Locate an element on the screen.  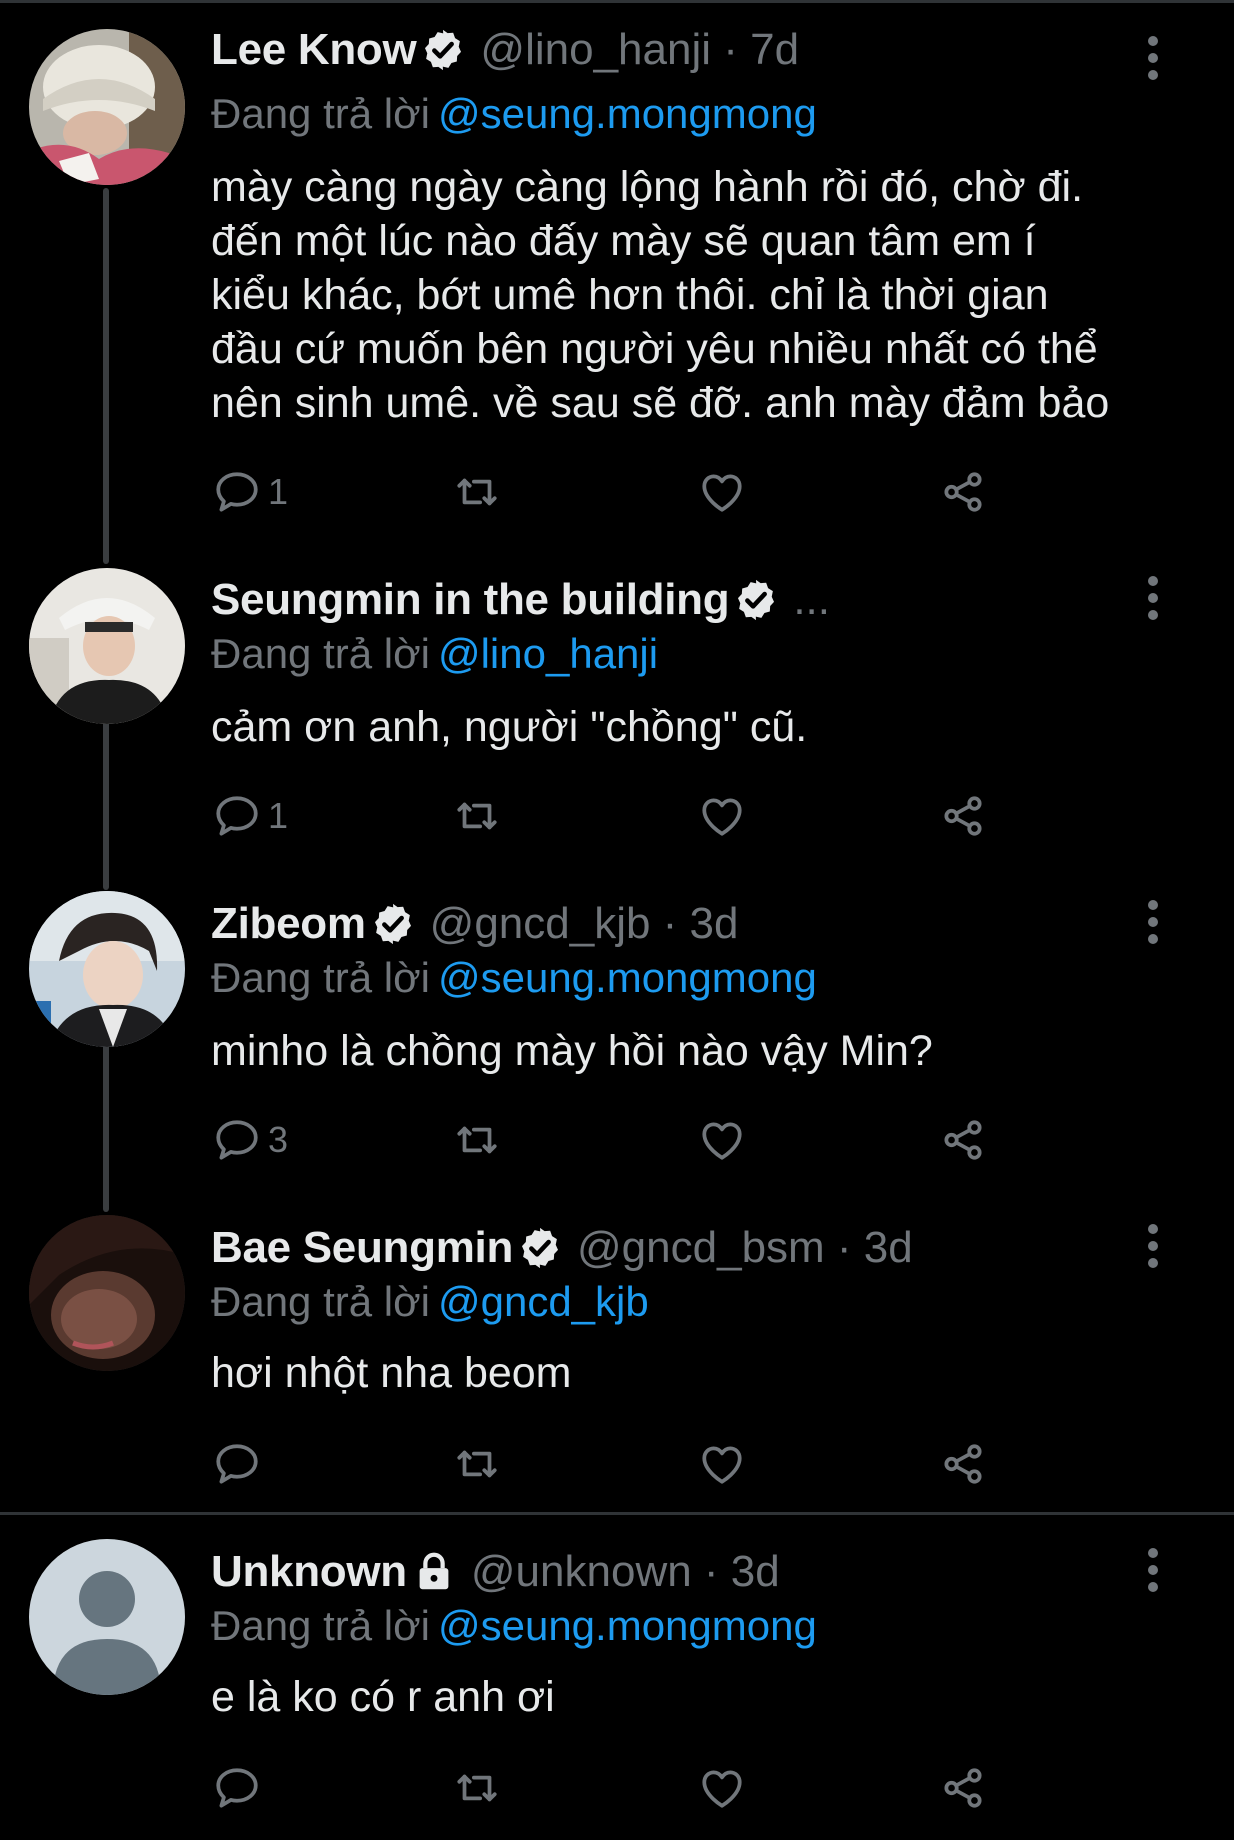
replying-to: Đang trả lời @gncd_kjb is located at coordinates (430, 1302).